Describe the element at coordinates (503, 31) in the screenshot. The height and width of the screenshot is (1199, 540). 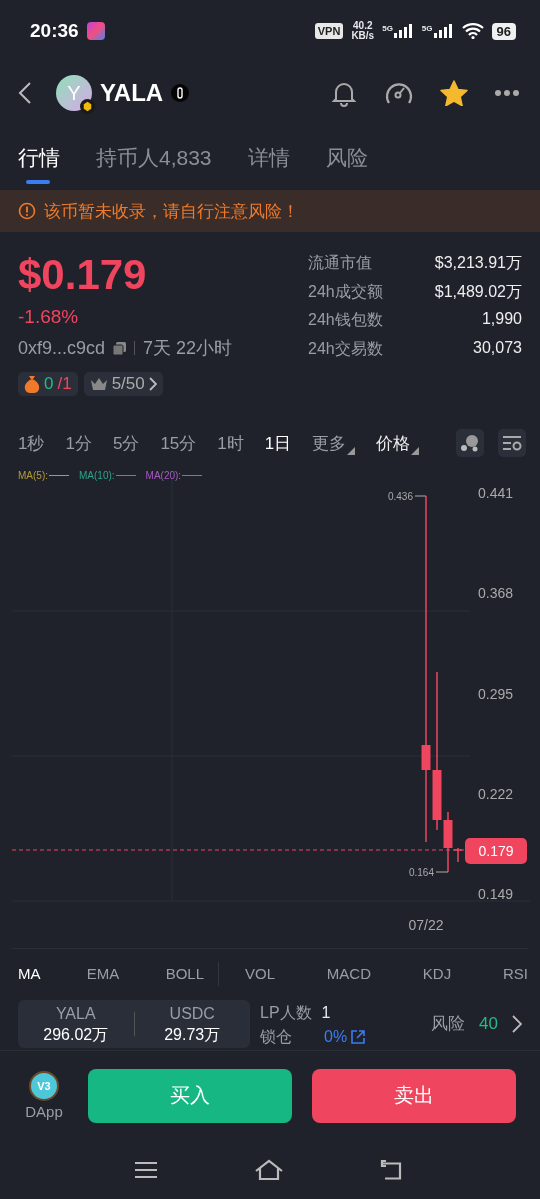
I see `battery-indicator: 96` at that location.